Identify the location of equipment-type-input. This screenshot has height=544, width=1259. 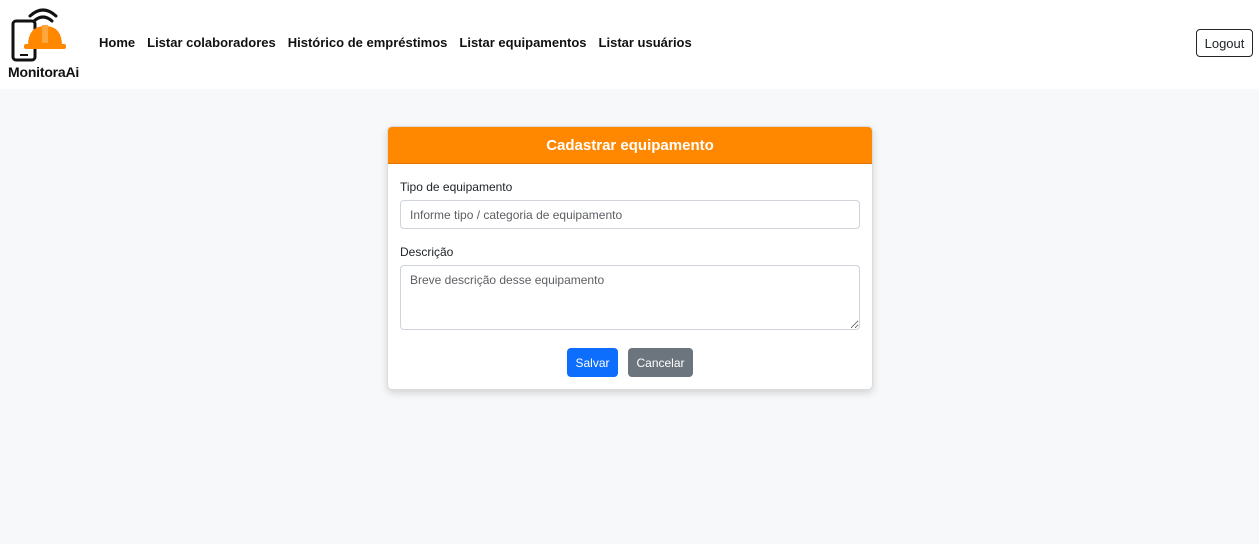
(630, 214).